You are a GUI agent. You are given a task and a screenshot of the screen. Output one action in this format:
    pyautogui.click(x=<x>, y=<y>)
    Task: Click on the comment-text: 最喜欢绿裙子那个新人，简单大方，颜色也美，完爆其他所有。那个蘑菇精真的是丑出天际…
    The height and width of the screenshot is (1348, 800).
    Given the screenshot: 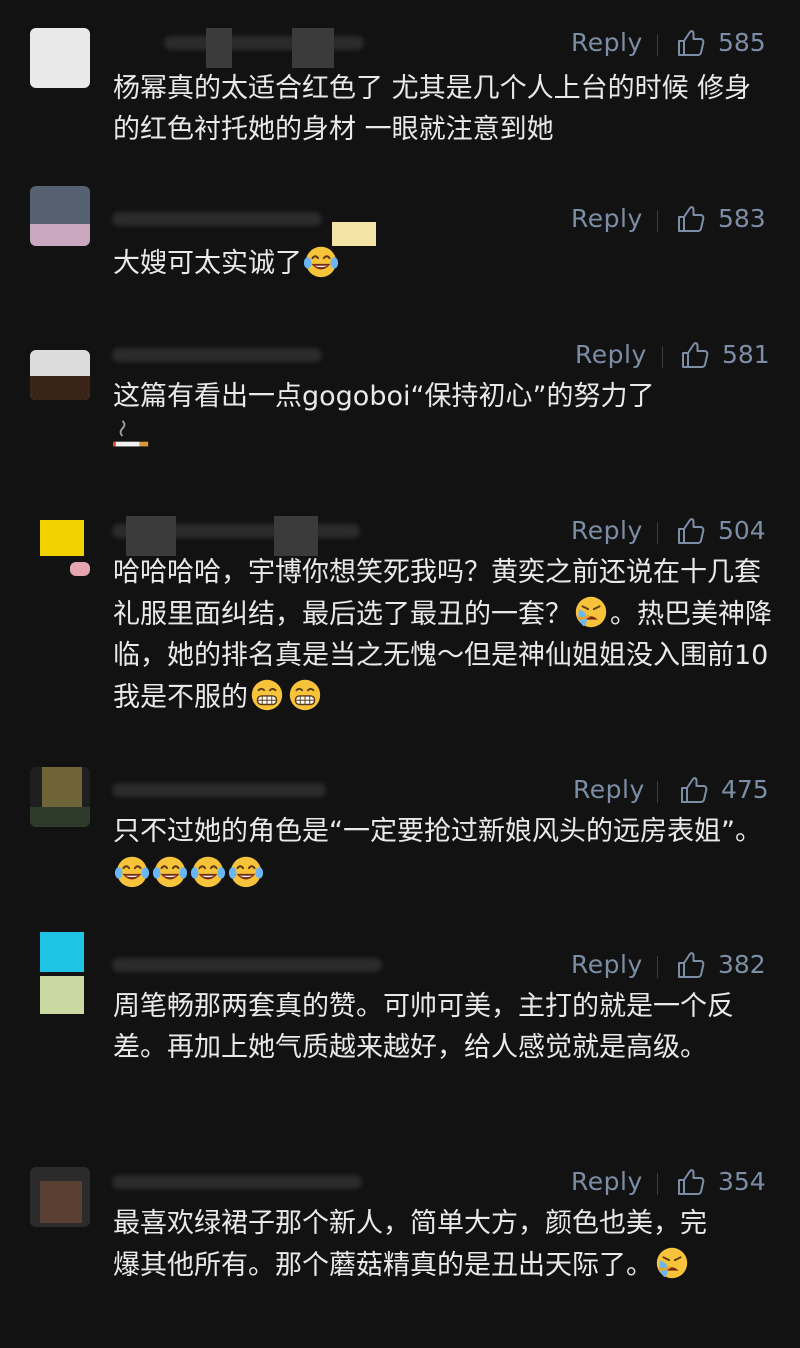 What is the action you would take?
    pyautogui.click(x=410, y=1245)
    